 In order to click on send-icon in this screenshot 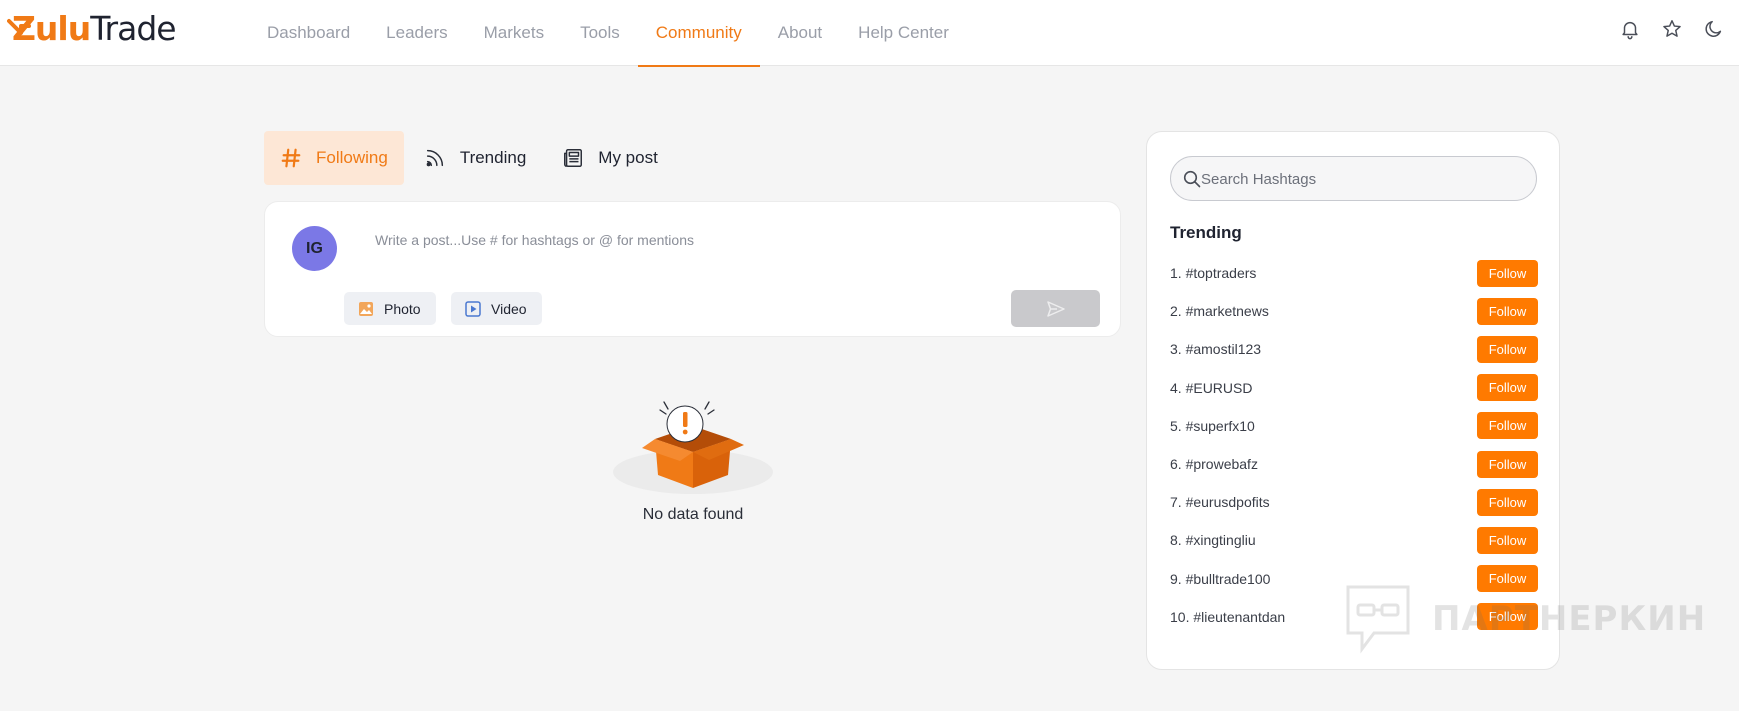, I will do `click(1055, 308)`.